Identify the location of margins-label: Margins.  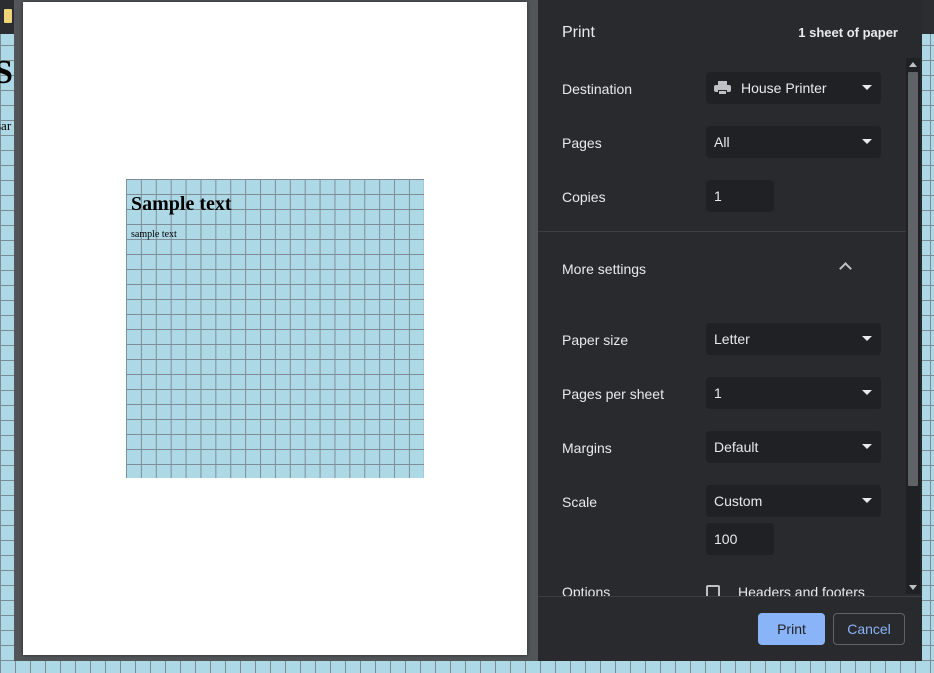
(587, 448).